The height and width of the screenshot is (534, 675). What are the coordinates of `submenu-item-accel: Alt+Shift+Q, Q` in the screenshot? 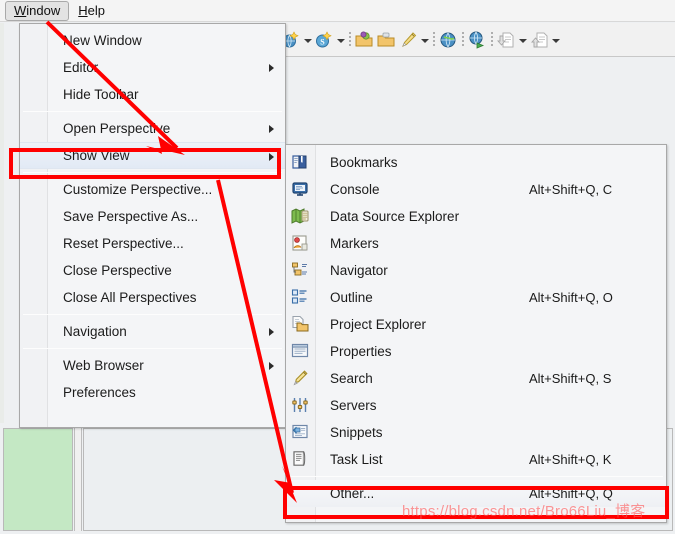 It's located at (571, 493).